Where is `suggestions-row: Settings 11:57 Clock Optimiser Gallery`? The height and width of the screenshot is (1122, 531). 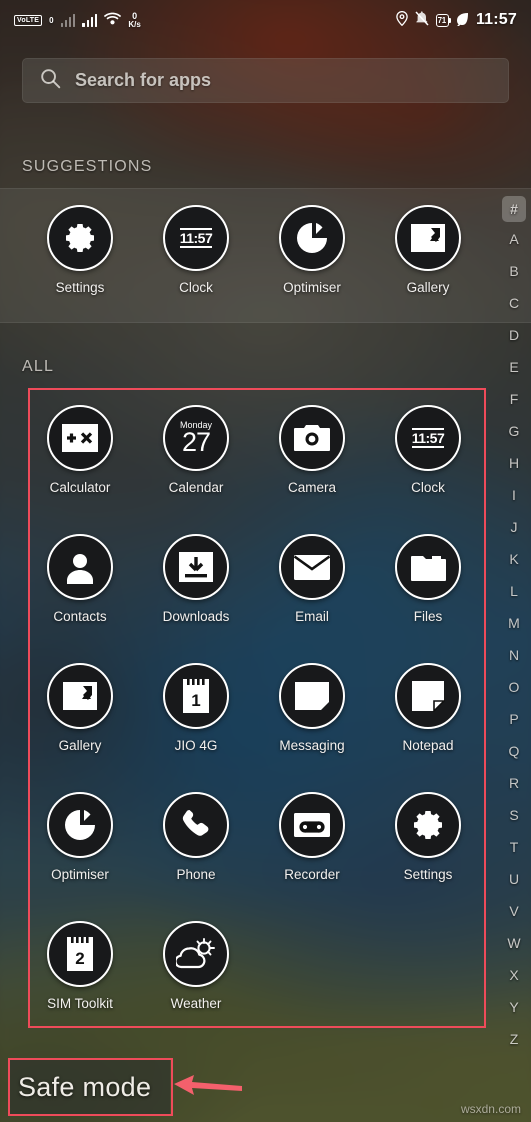 suggestions-row: Settings 11:57 Clock Optimiser Gallery is located at coordinates (255, 250).